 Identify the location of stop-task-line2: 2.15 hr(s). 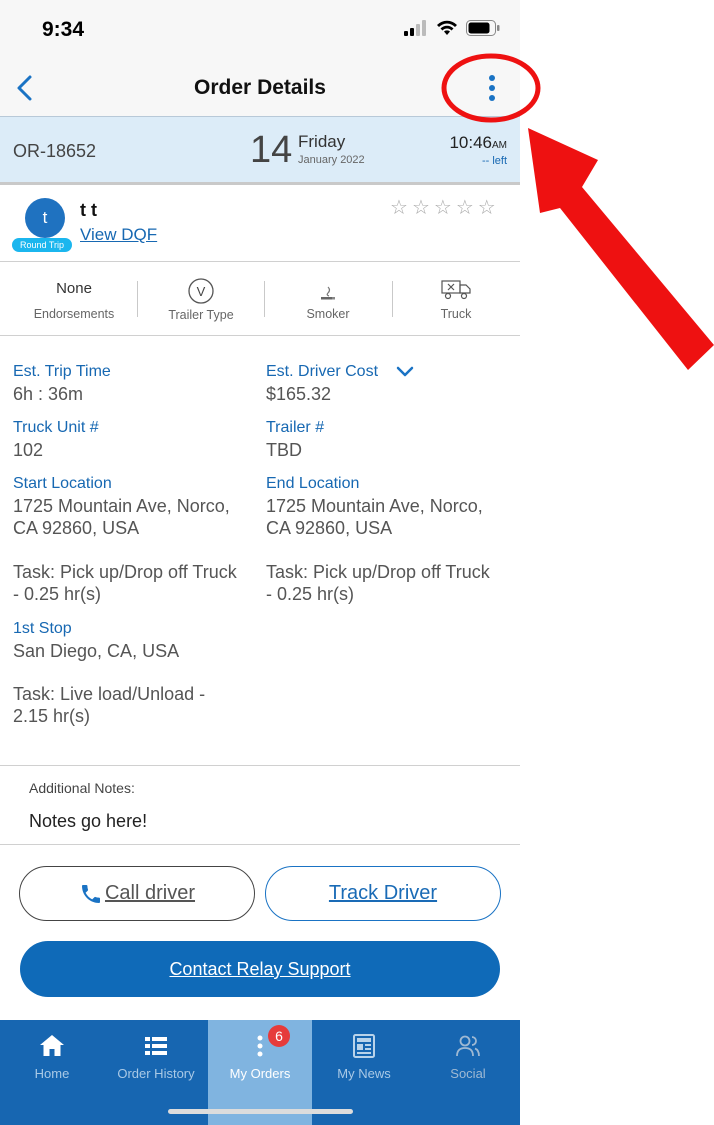
(52, 716).